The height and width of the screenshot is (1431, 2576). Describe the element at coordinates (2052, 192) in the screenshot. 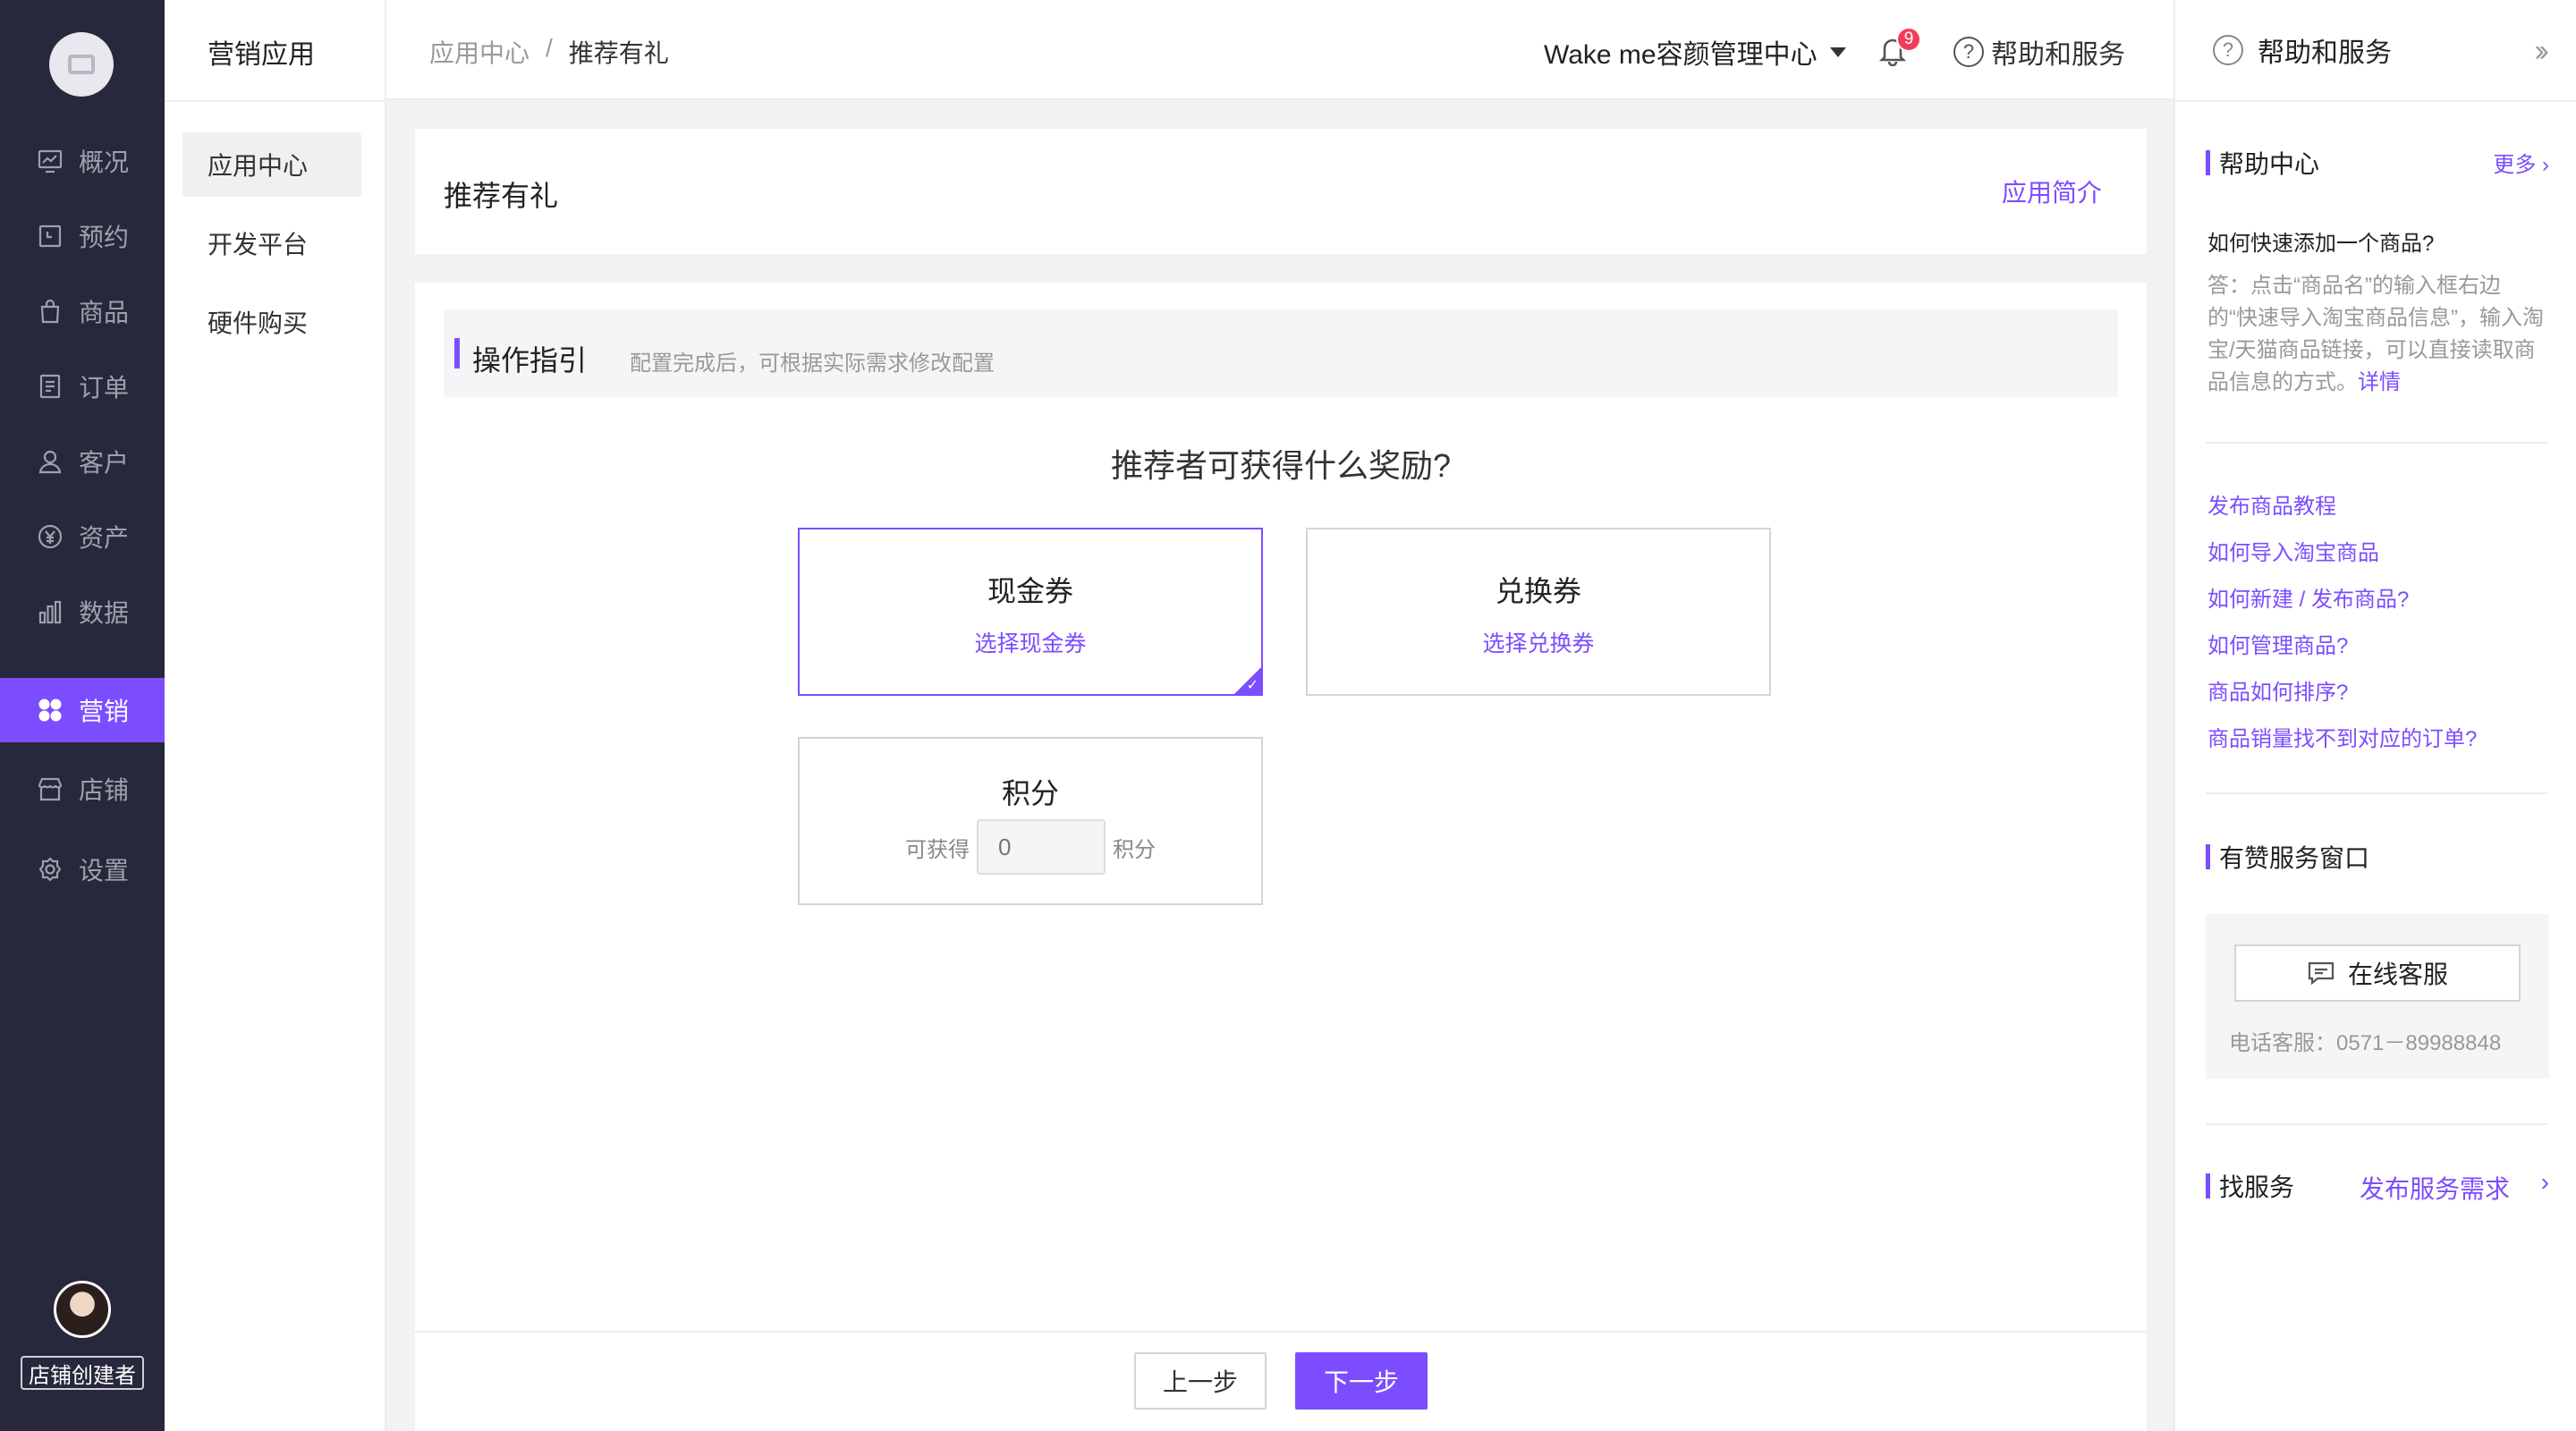

I see `app-intro-link: 应用简介` at that location.